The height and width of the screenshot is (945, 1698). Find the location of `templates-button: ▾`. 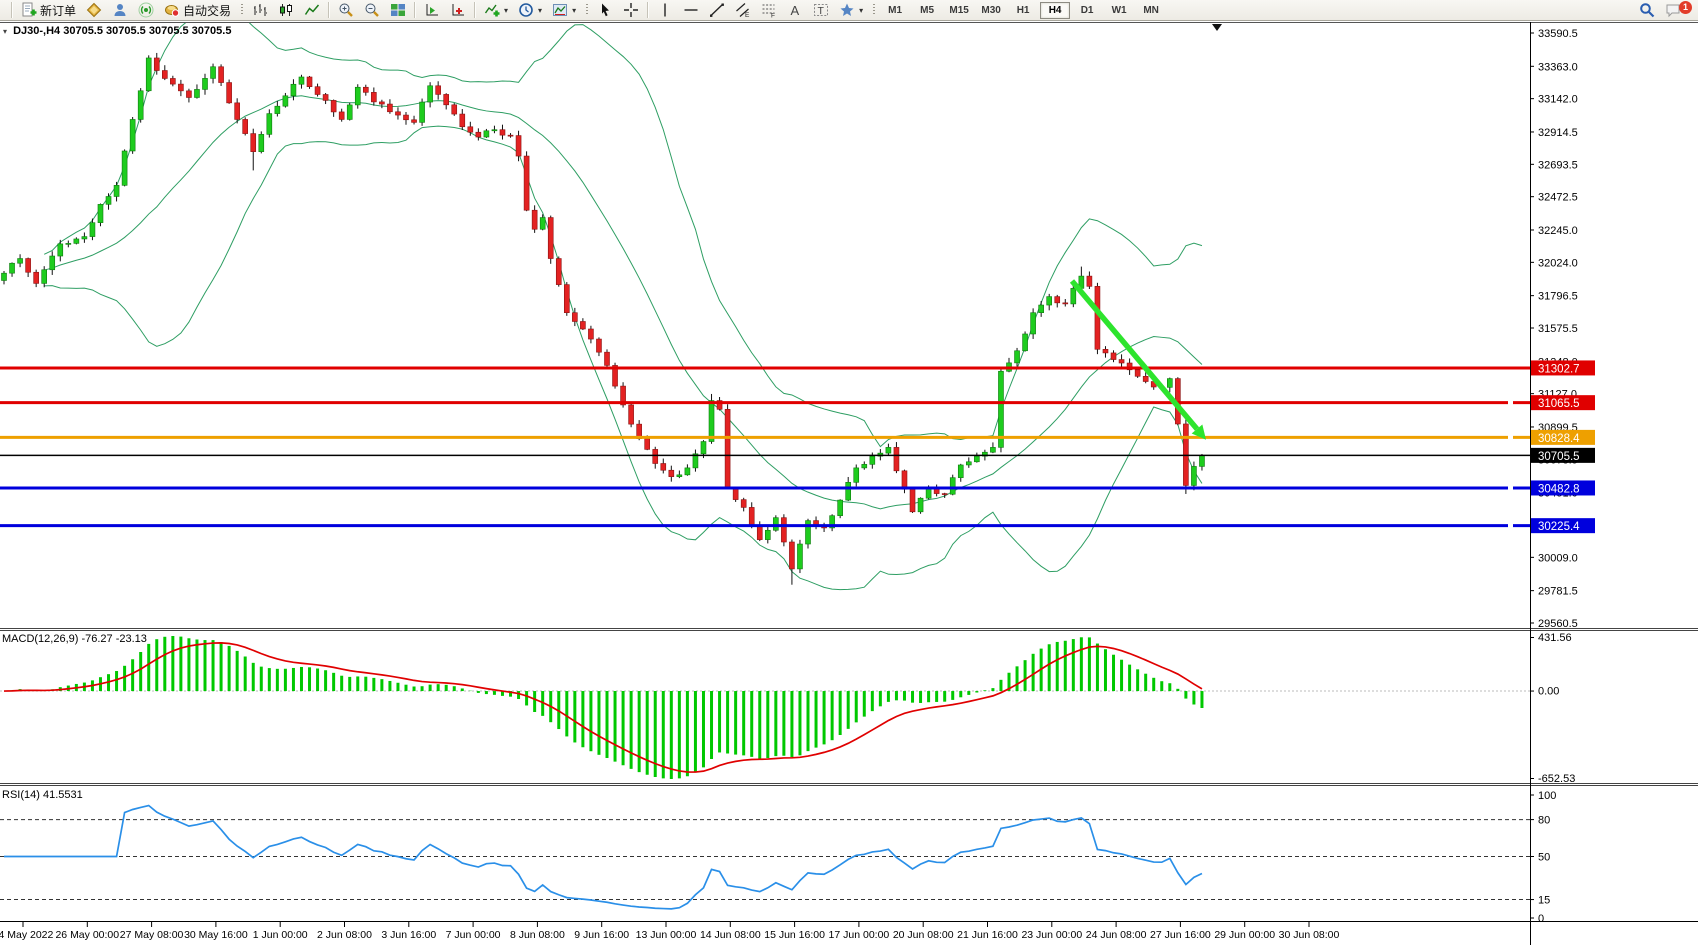

templates-button: ▾ is located at coordinates (564, 10).